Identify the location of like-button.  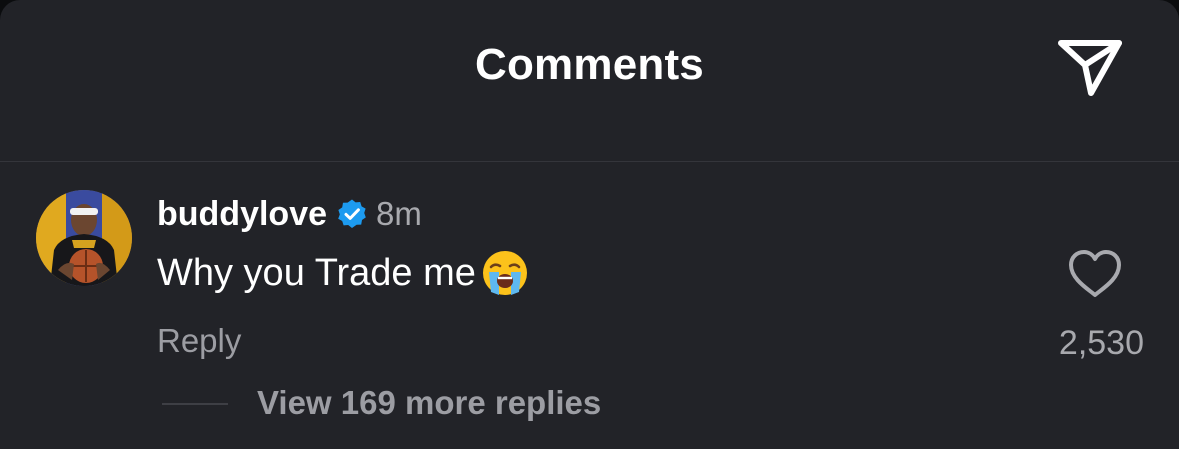
(1095, 274).